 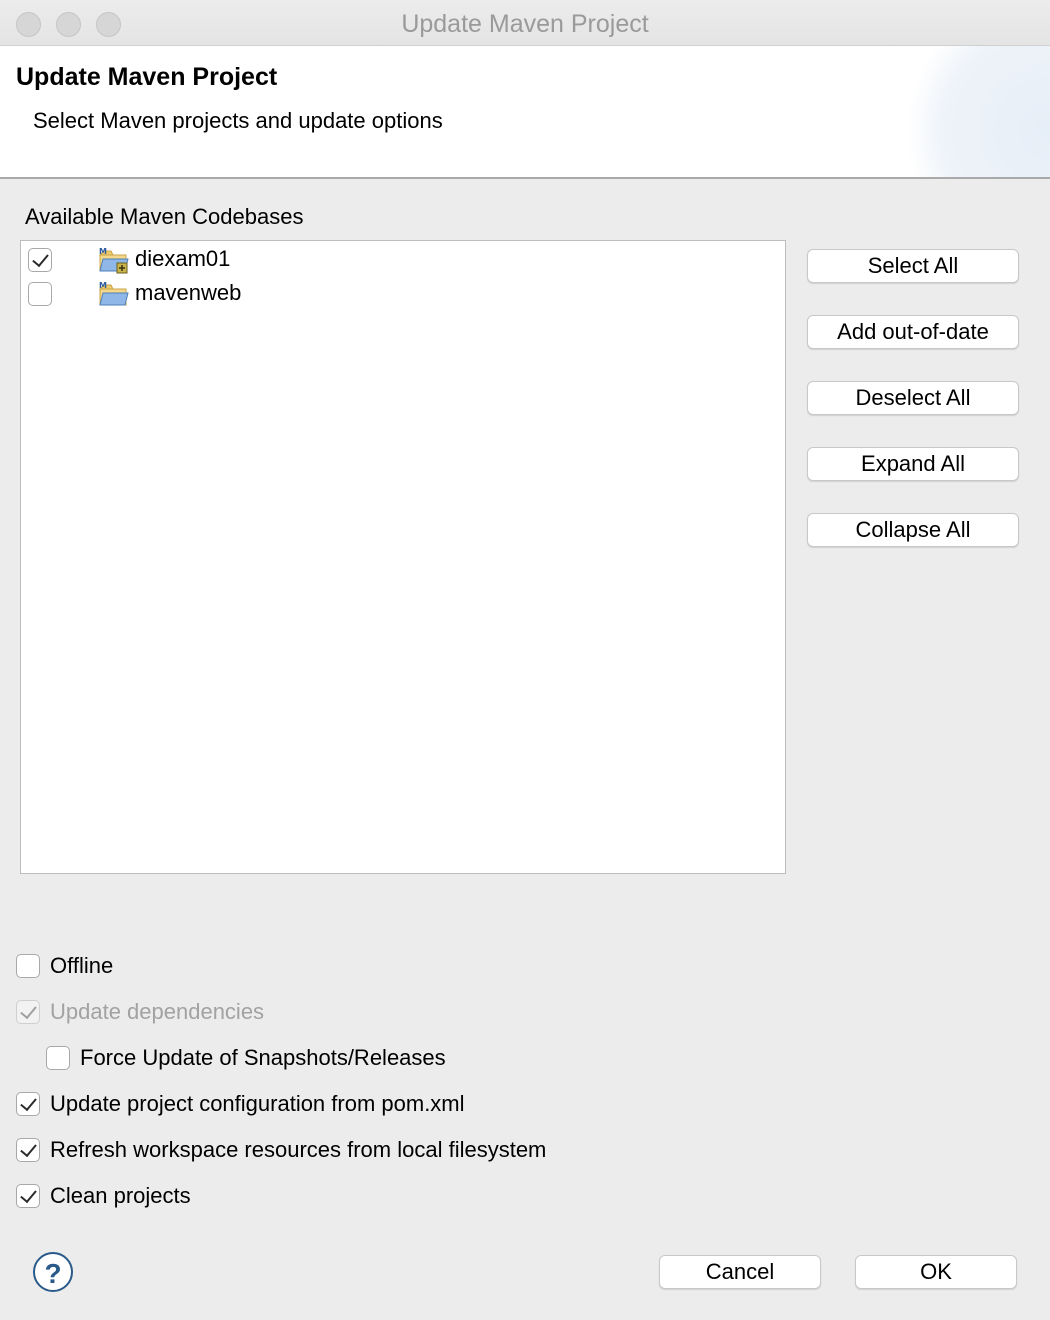 What do you see at coordinates (28, 1196) in the screenshot?
I see `clean-projects-checkbox` at bounding box center [28, 1196].